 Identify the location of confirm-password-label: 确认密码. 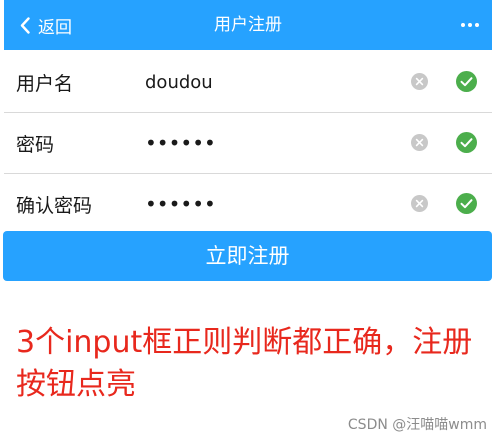
(54, 206).